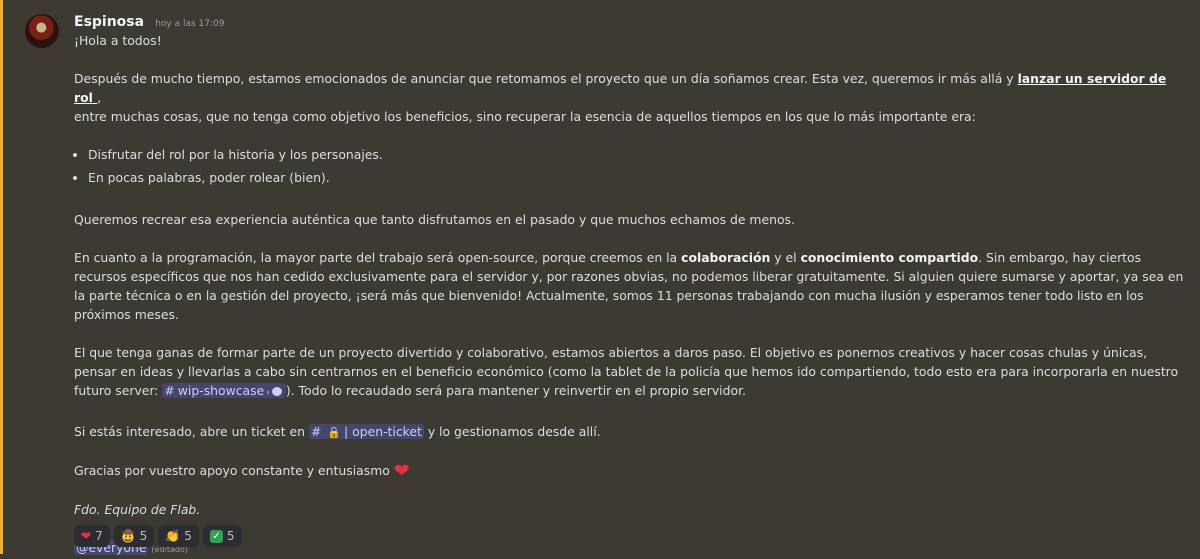 The height and width of the screenshot is (559, 1200). Describe the element at coordinates (137, 509) in the screenshot. I see `signature: Fdo. Equipo de Flab.` at that location.